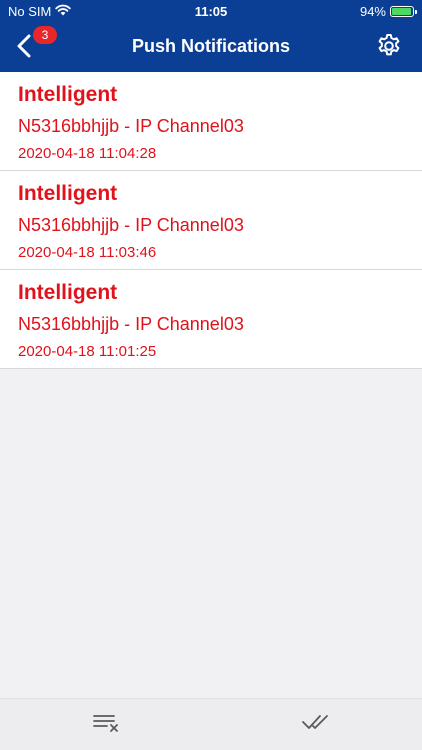 The width and height of the screenshot is (422, 750). Describe the element at coordinates (372, 11) in the screenshot. I see `battery-percent: 94%` at that location.